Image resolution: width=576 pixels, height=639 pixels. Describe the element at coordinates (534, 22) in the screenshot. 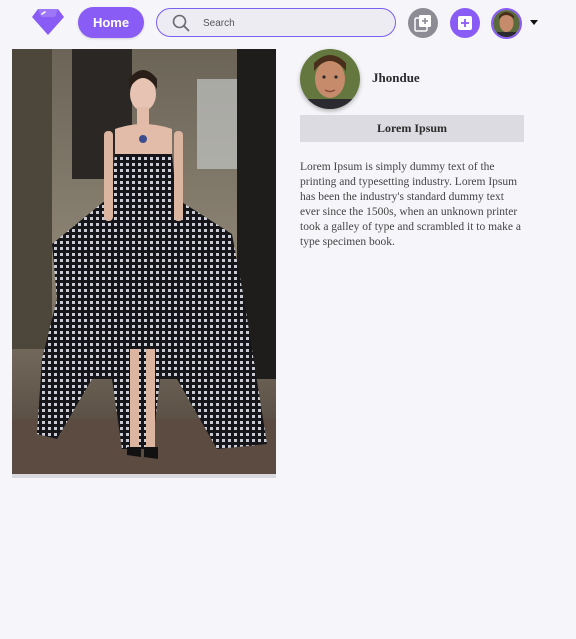

I see `caret-down-icon` at that location.